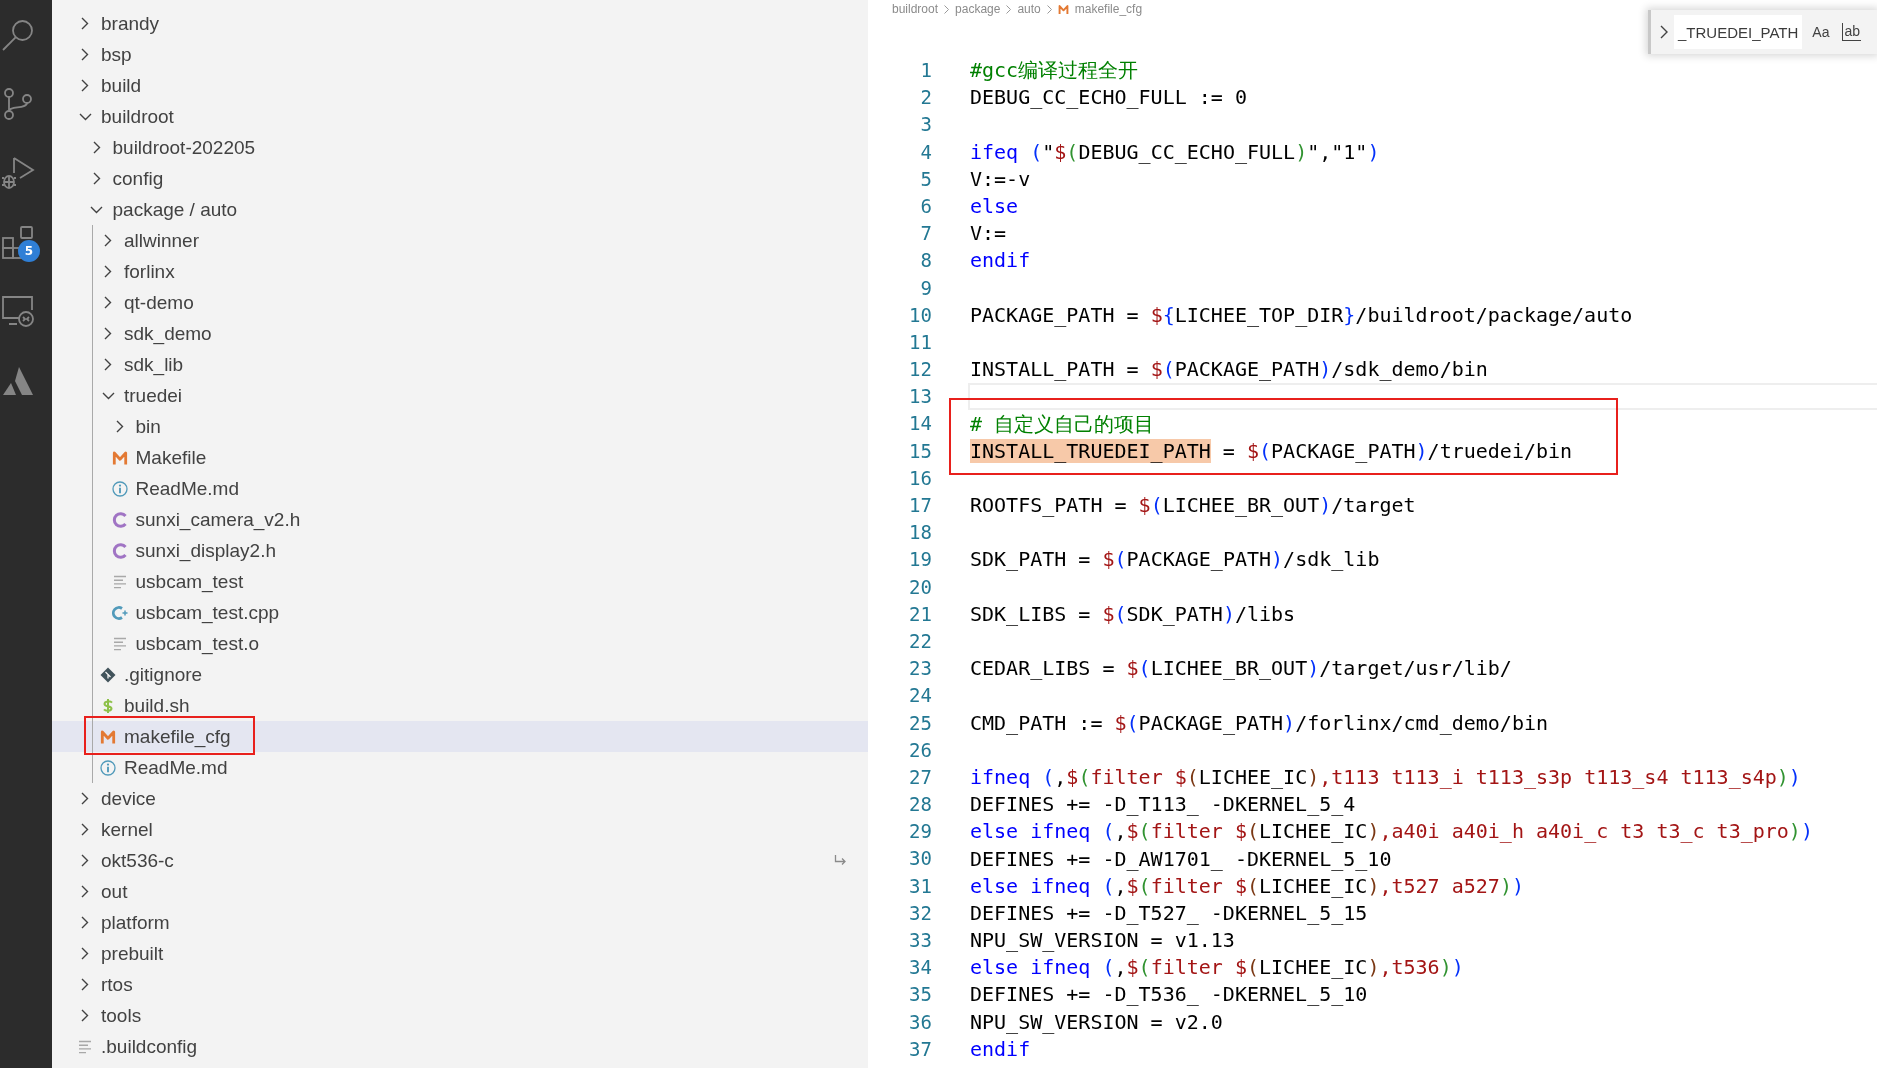  I want to click on line-number: 28, so click(920, 805).